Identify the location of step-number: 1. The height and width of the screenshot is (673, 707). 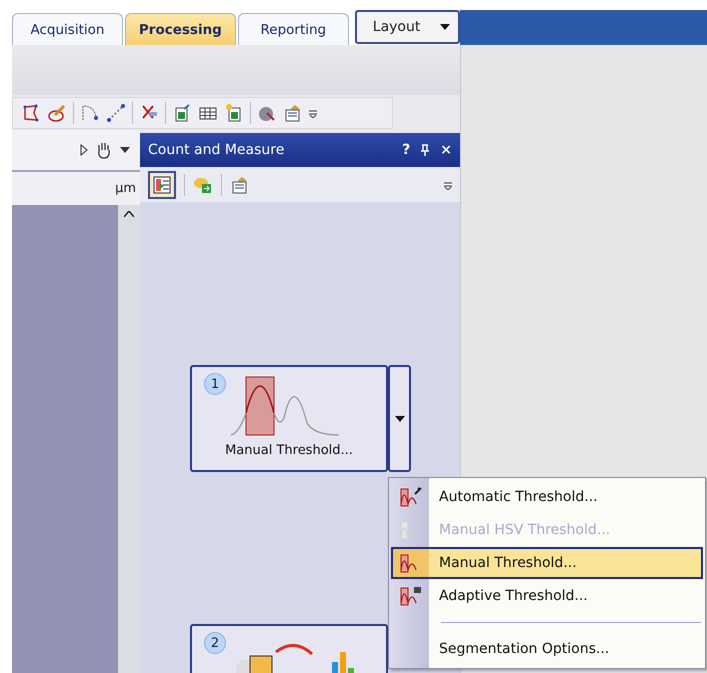
(215, 384).